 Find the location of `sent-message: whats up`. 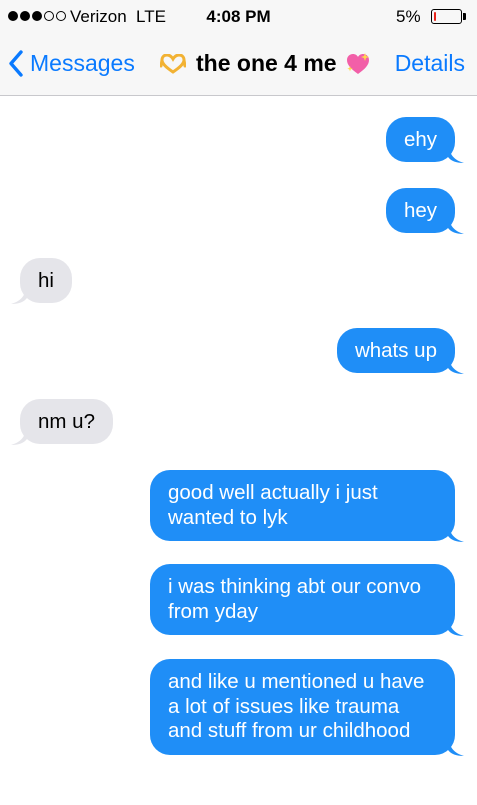

sent-message: whats up is located at coordinates (400, 351).